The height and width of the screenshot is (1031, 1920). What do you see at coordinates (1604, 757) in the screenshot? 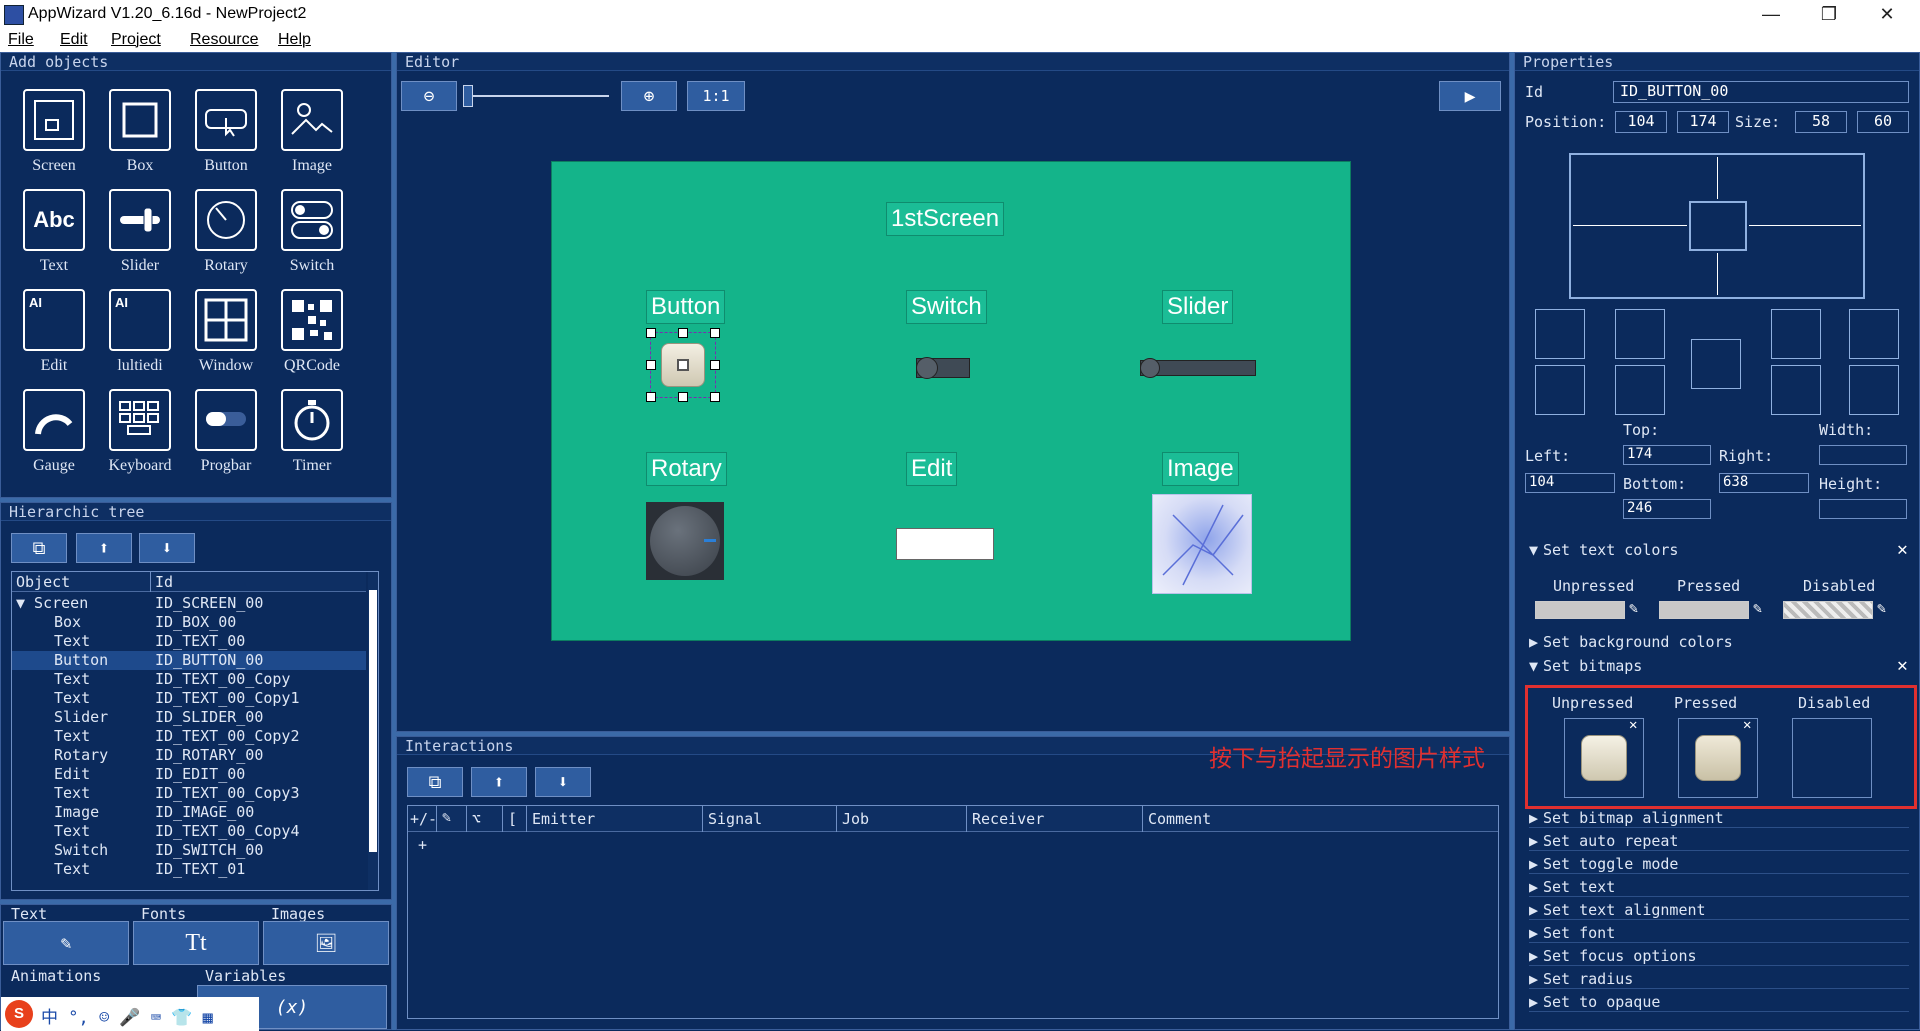
I see `unpressed-bitmap-slot: ✕` at bounding box center [1604, 757].